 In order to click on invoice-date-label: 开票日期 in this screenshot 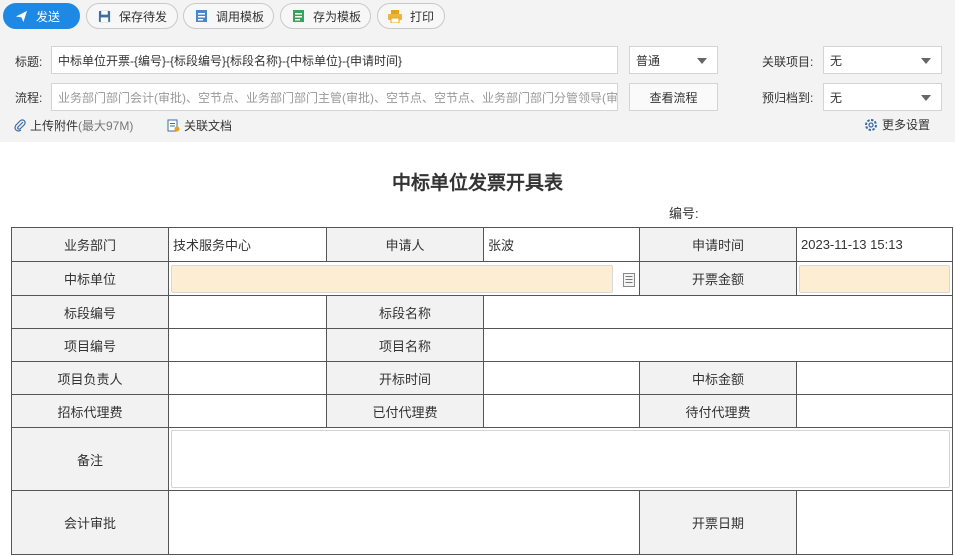, I will do `click(718, 522)`.